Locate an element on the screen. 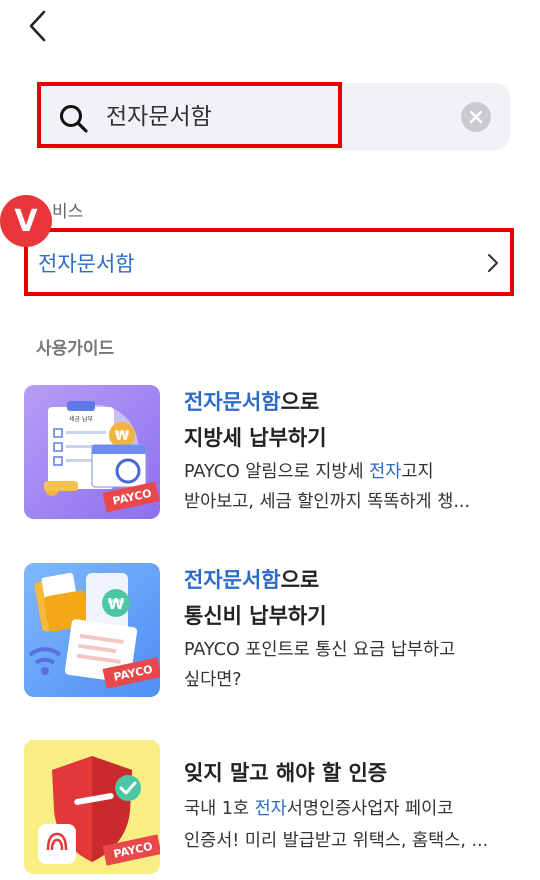 The image size is (540, 880). certificate-shield-illustration: PAYCO is located at coordinates (92, 807).